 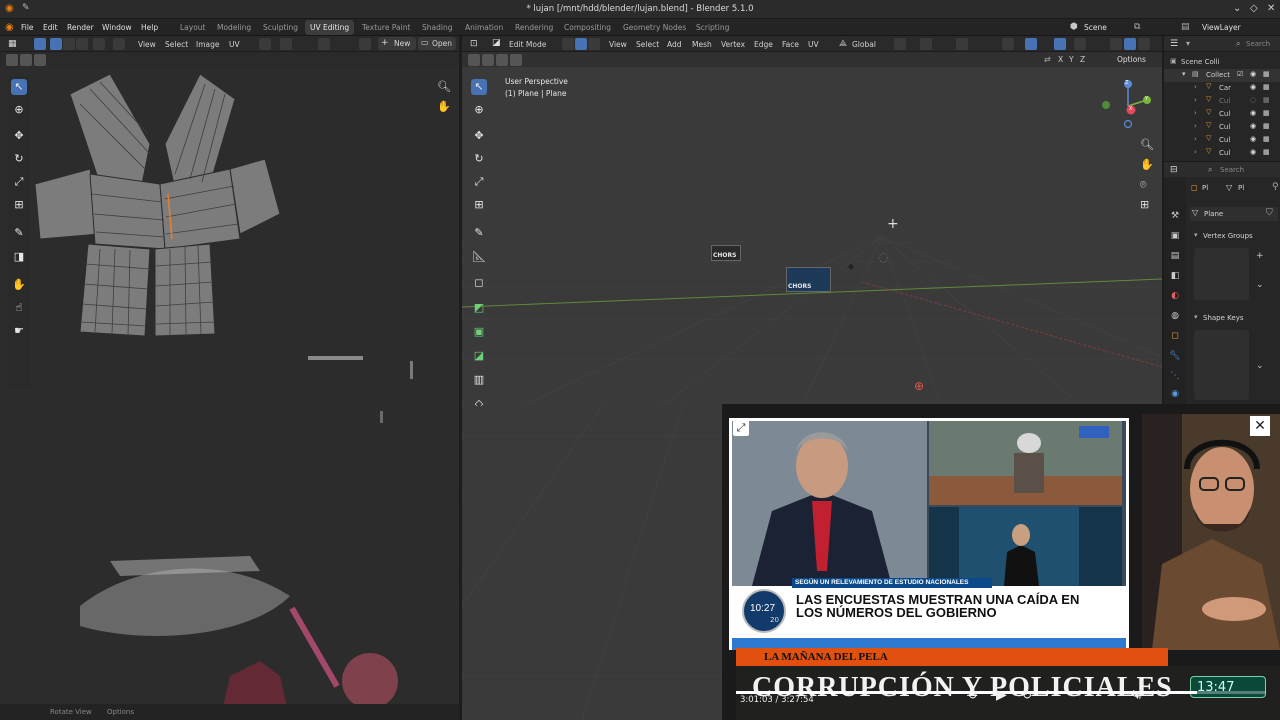 What do you see at coordinates (1234, 214) in the screenshot?
I see `mesh-datablock: ▽ Plane ⛉` at bounding box center [1234, 214].